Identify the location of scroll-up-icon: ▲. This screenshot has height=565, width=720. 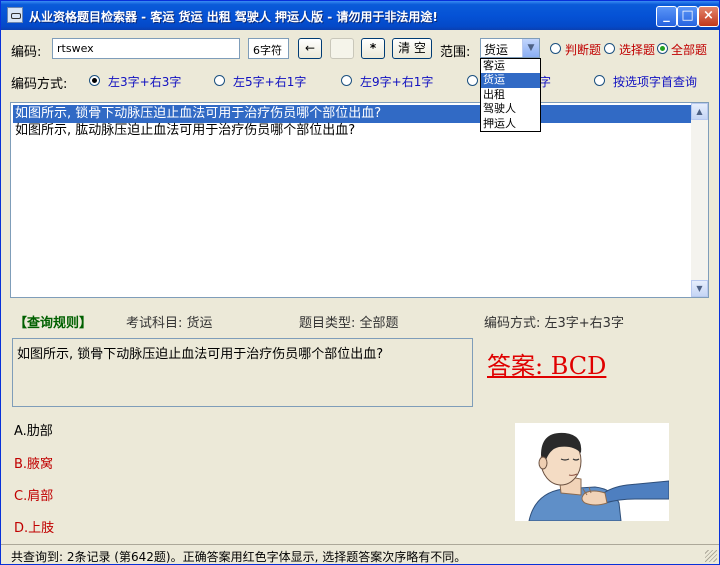
(699, 111).